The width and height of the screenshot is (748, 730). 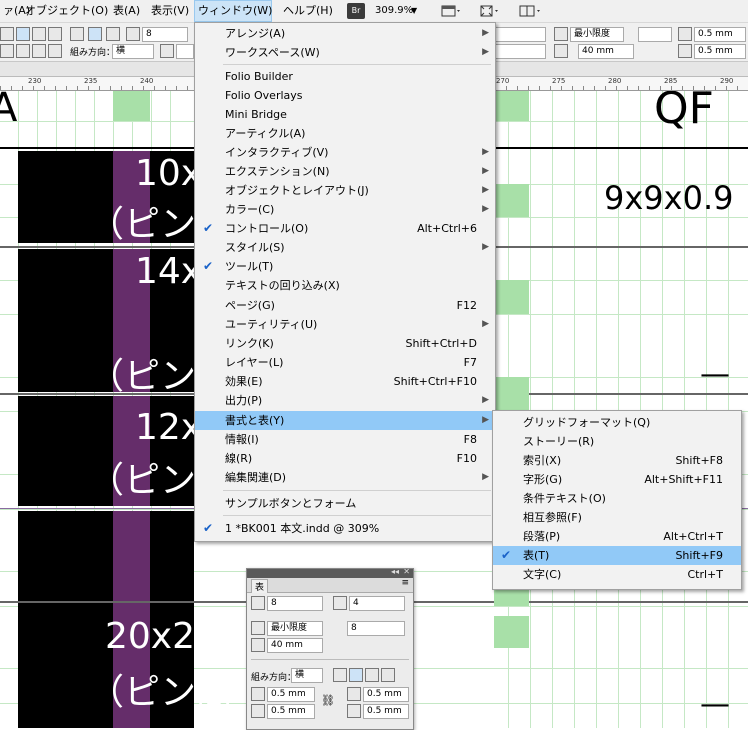 I want to click on valign-top-icon, so click(x=7, y=51).